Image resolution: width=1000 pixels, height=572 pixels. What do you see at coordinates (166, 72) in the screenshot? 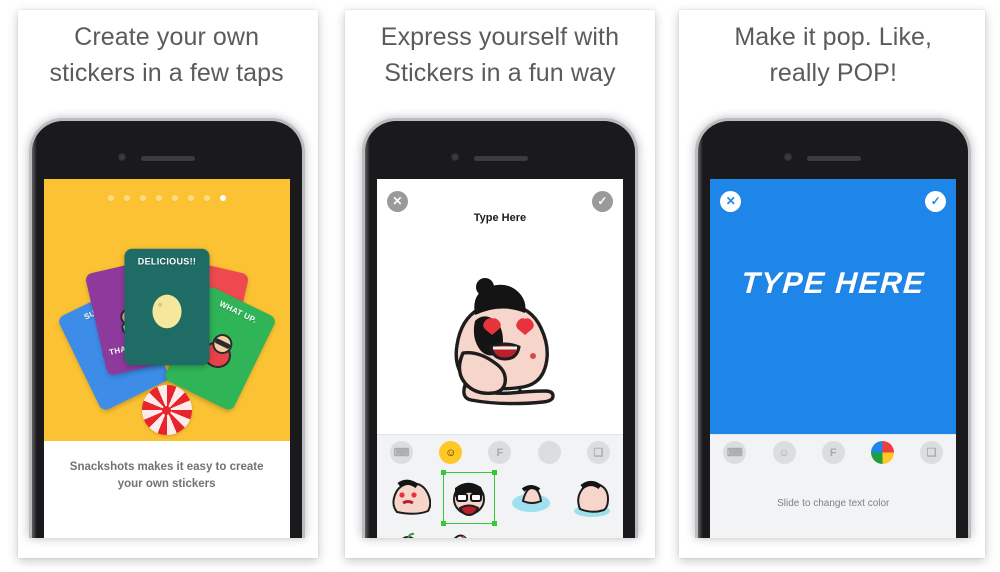
I see `headline-line-2: stickers in a few taps` at bounding box center [166, 72].